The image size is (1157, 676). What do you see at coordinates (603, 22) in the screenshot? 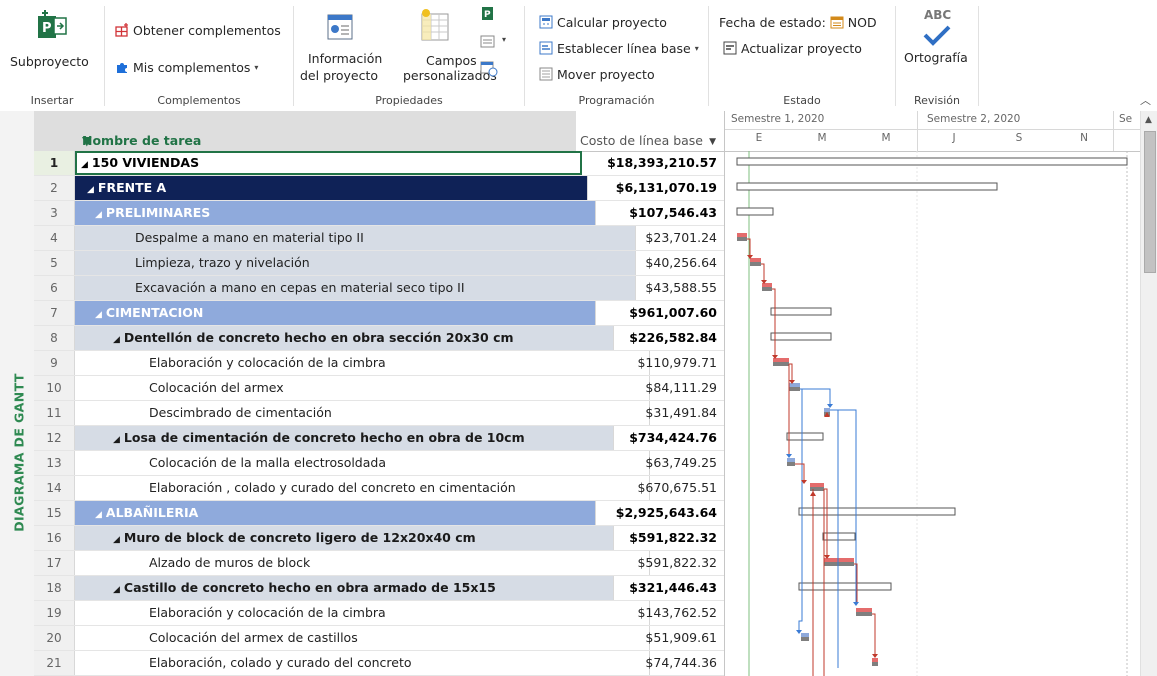
I see `calculate-project-button: Calcular proyecto` at bounding box center [603, 22].